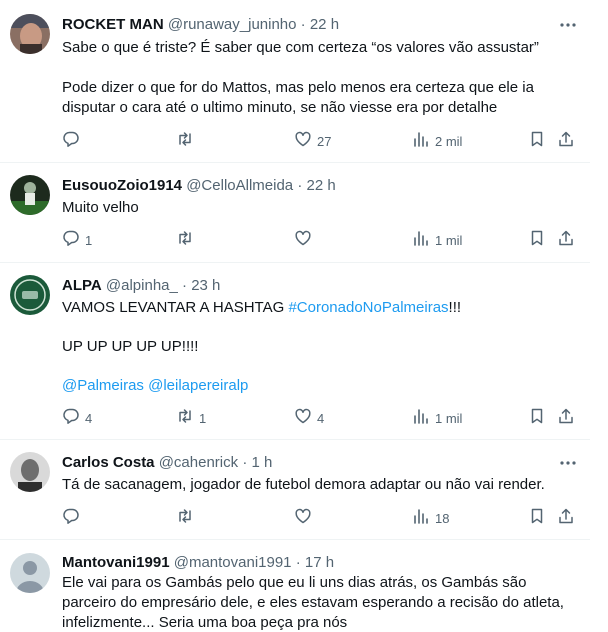  What do you see at coordinates (116, 562) in the screenshot?
I see `display-name: Mantovani1991` at bounding box center [116, 562].